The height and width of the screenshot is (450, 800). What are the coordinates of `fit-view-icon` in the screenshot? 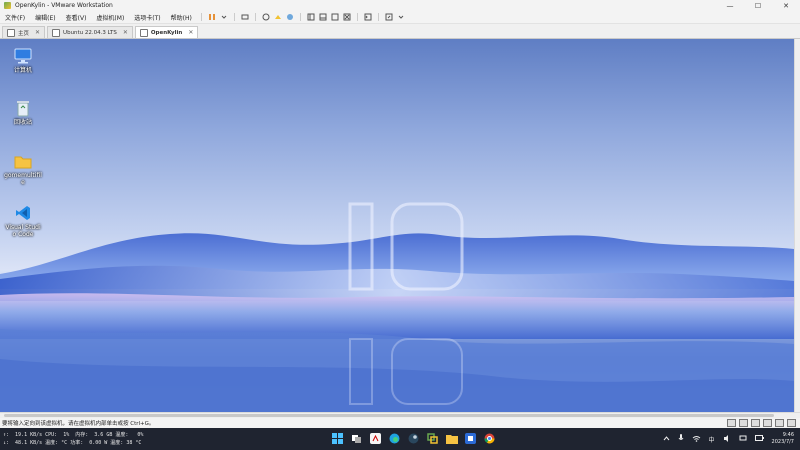 It's located at (335, 17).